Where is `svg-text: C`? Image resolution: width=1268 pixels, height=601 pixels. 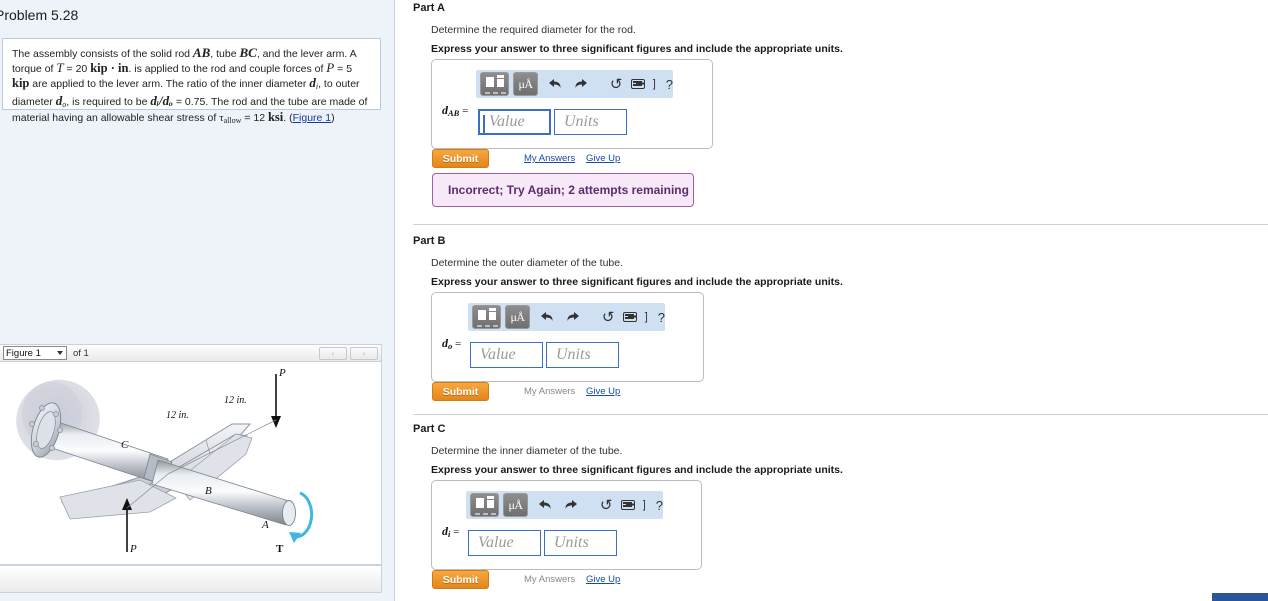
svg-text: C is located at coordinates (125, 445).